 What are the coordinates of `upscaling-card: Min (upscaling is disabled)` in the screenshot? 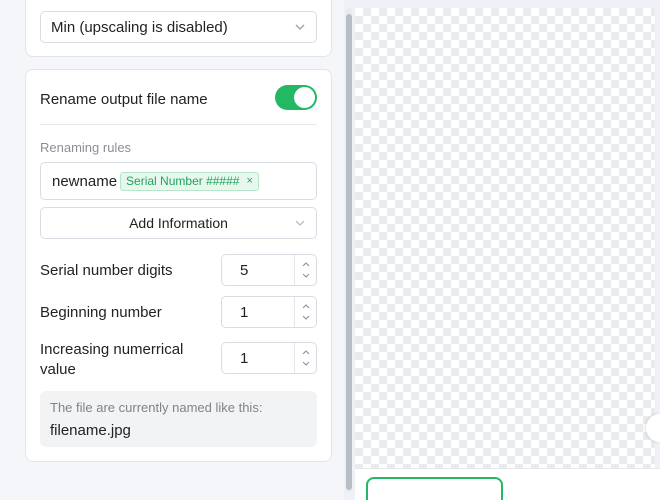 It's located at (178, 28).